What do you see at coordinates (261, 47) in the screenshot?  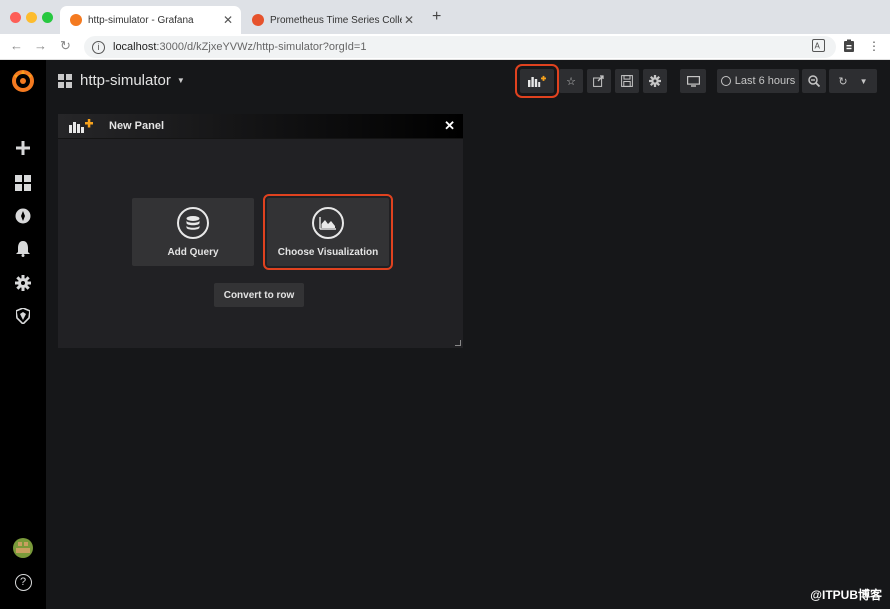 I see `url-path: :3000/d/kZjxeYVWz/http-simulator?orgId=1` at bounding box center [261, 47].